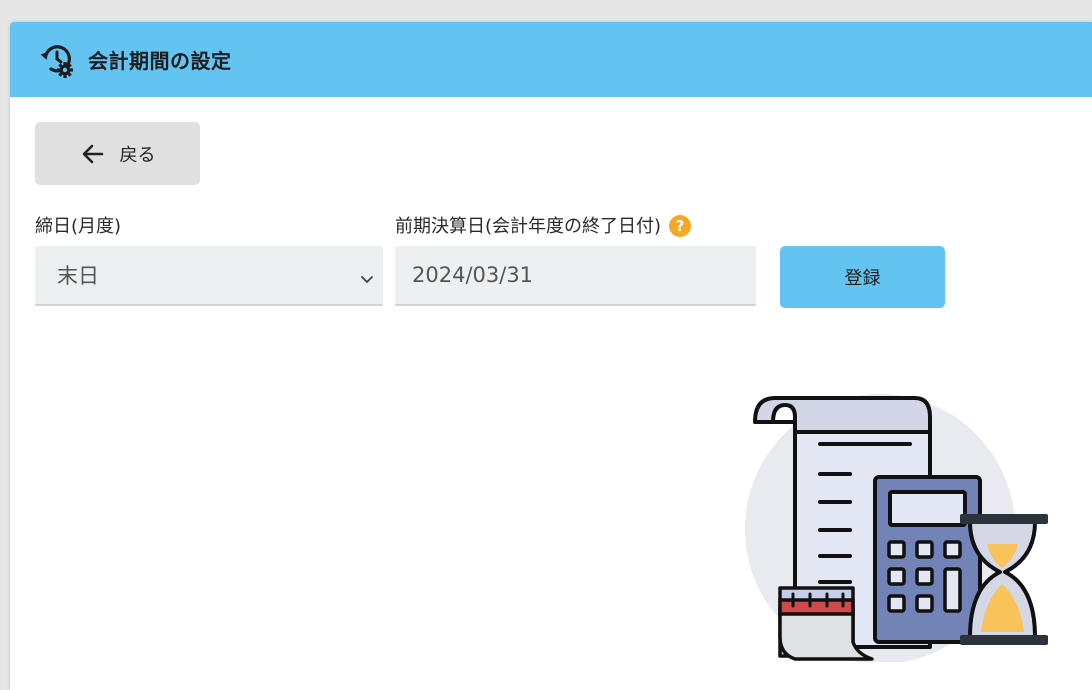 The height and width of the screenshot is (690, 1092). I want to click on arrow-left-icon, so click(93, 154).